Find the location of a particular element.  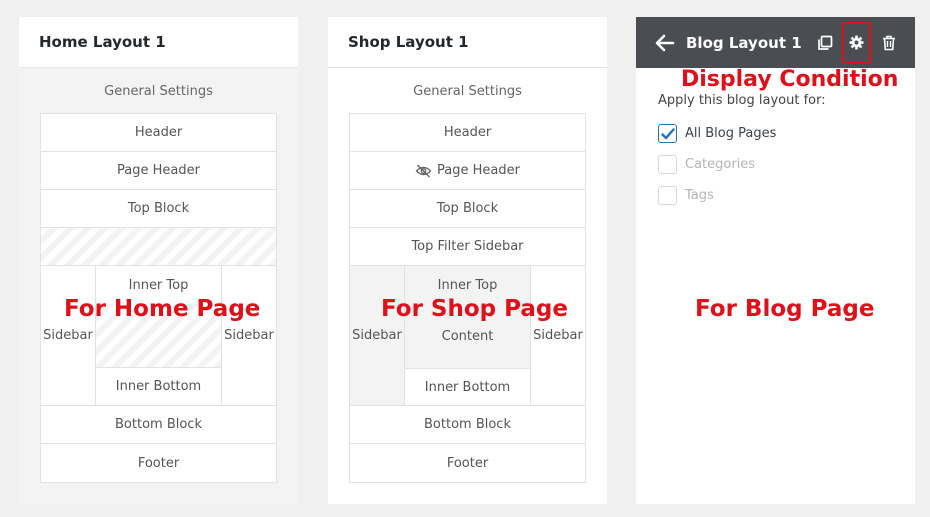

blog-layout-title: Blog Layout 1 is located at coordinates (744, 42).